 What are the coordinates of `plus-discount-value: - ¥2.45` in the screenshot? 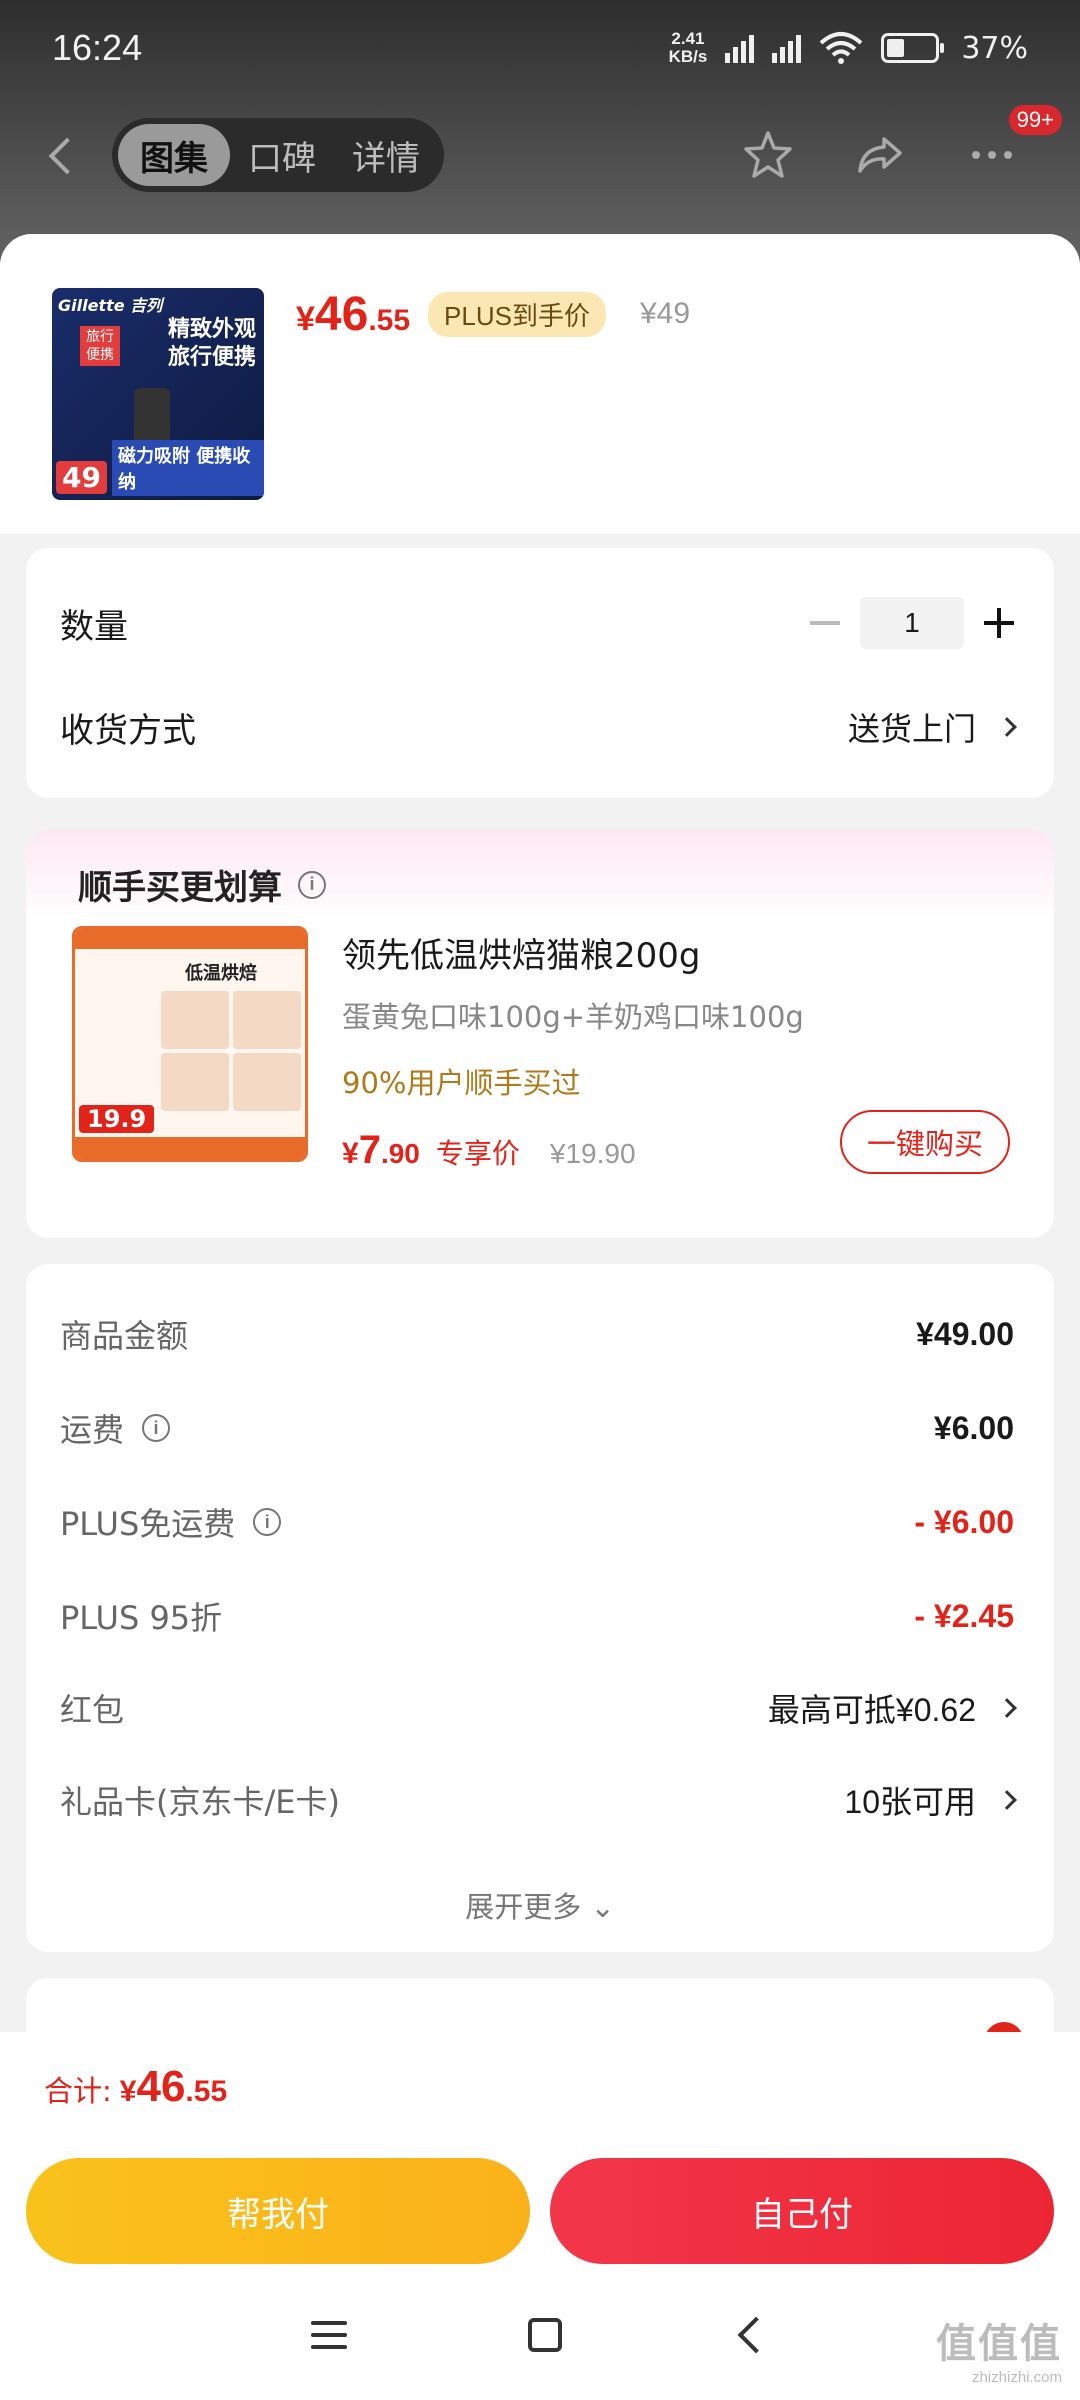 It's located at (964, 1615).